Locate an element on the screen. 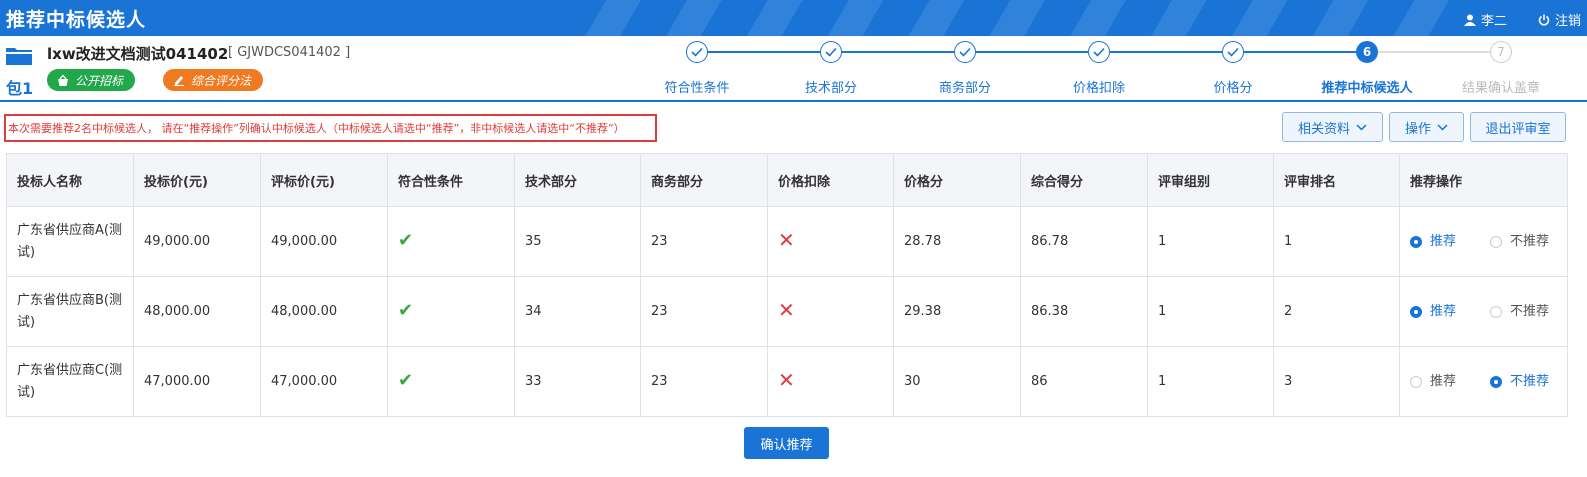  col-header-review-rank: 评审排名 is located at coordinates (1336, 180).